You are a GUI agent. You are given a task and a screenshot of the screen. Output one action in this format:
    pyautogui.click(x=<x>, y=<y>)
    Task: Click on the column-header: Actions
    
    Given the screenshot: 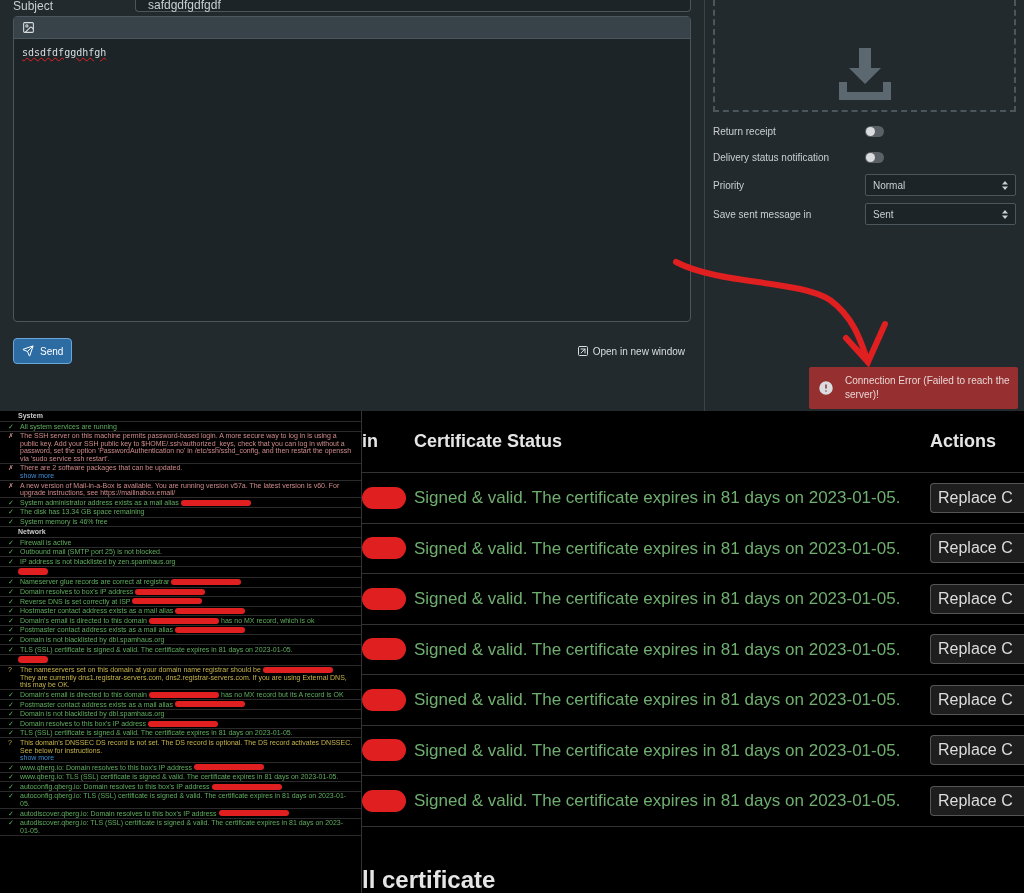 What is the action you would take?
    pyautogui.click(x=963, y=441)
    